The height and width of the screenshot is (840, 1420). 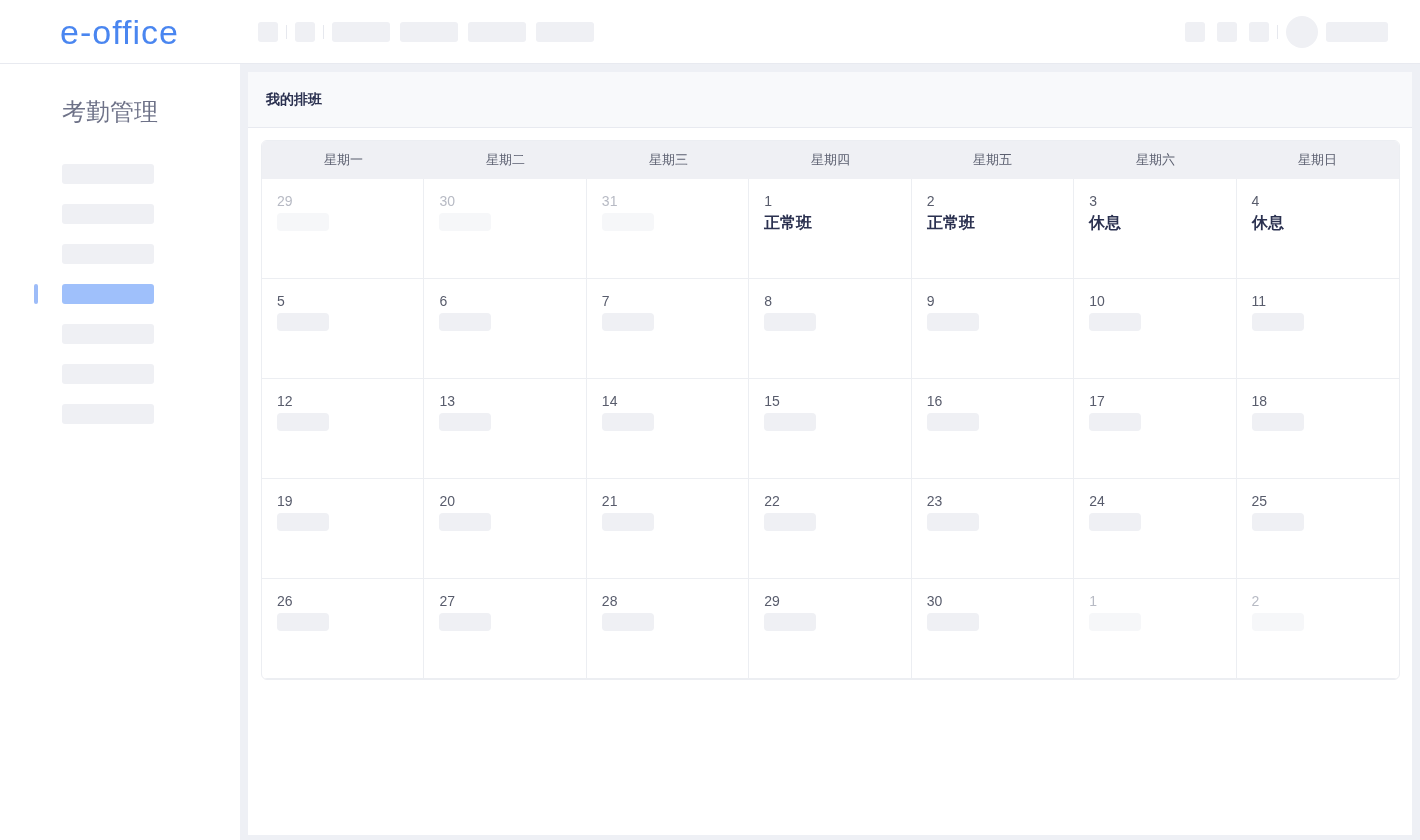 What do you see at coordinates (343, 160) in the screenshot?
I see `weekday-header: 星期一` at bounding box center [343, 160].